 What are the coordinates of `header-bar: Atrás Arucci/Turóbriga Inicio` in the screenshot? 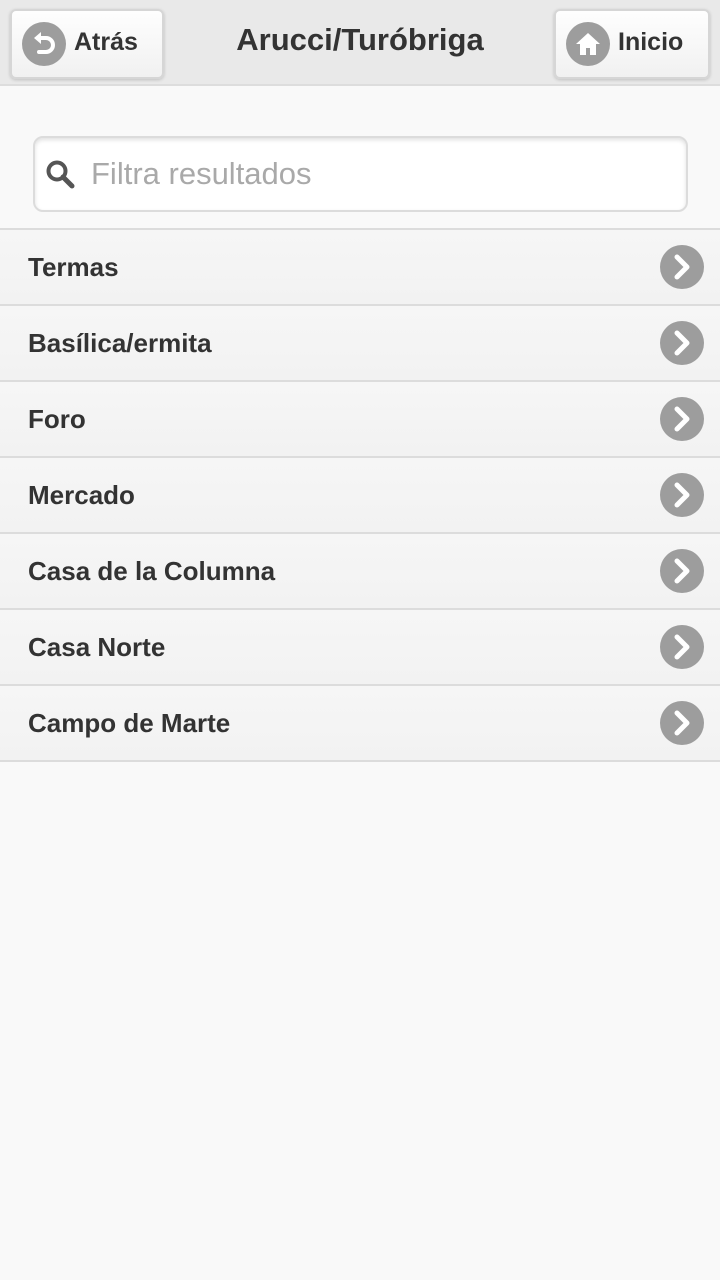 It's located at (360, 43).